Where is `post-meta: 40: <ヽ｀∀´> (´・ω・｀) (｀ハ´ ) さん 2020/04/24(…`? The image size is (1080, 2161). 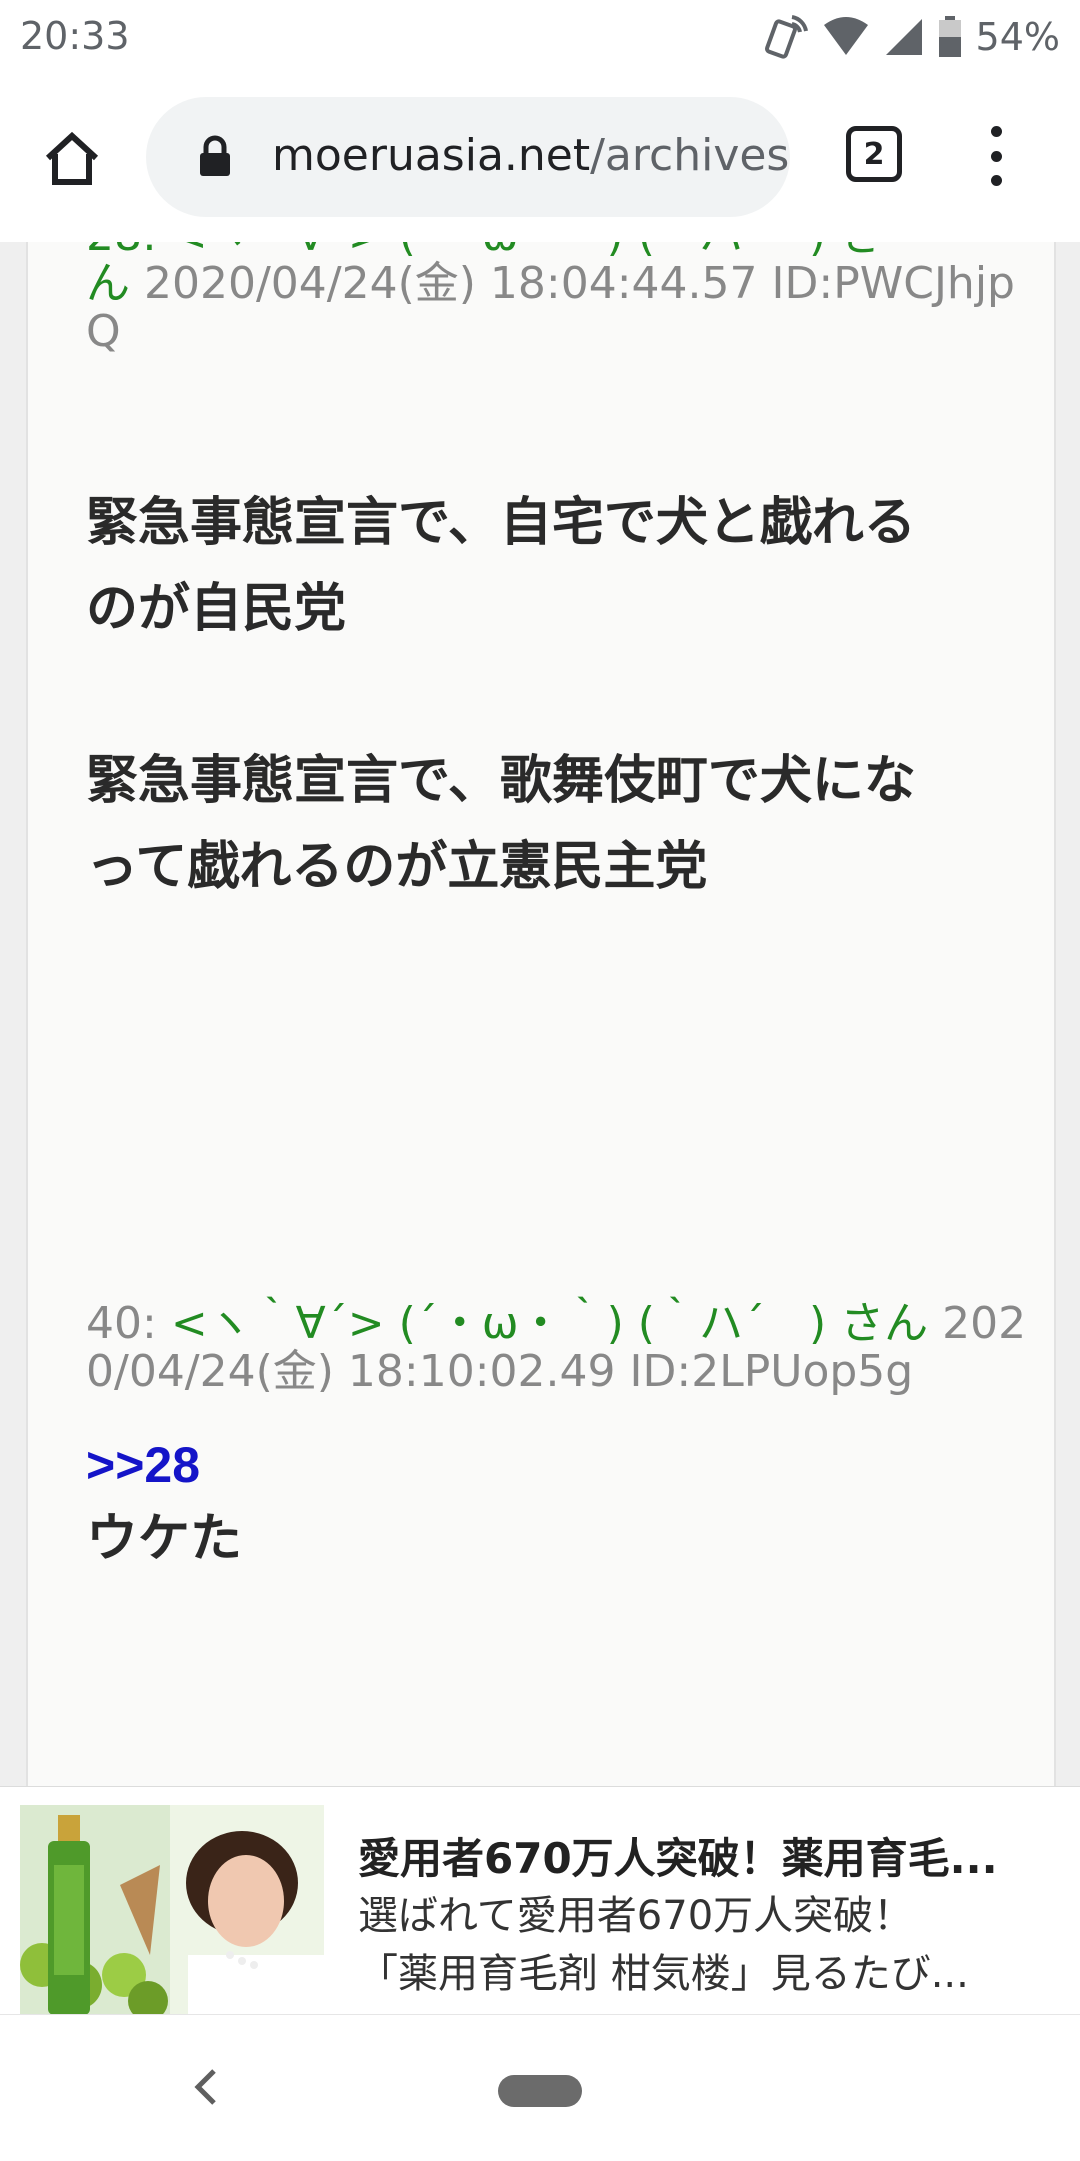 post-meta: 40: <ヽ｀∀´> (´・ω・｀) (｀ハ´ ) さん 2020/04/24(… is located at coordinates (561, 1348).